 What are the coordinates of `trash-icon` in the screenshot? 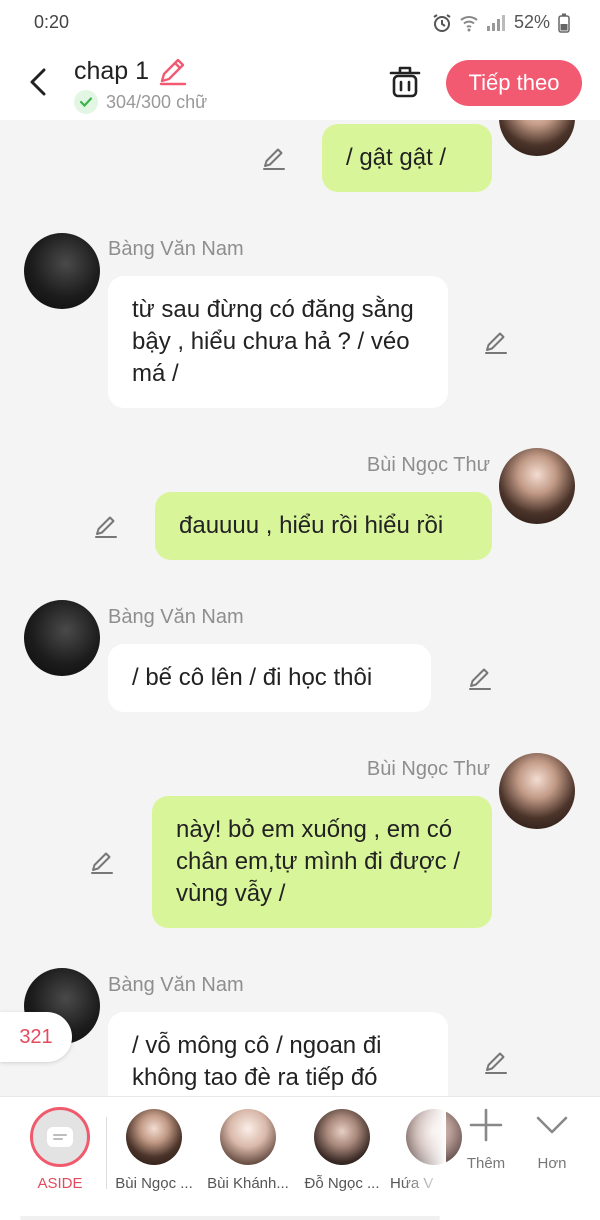 It's located at (405, 82).